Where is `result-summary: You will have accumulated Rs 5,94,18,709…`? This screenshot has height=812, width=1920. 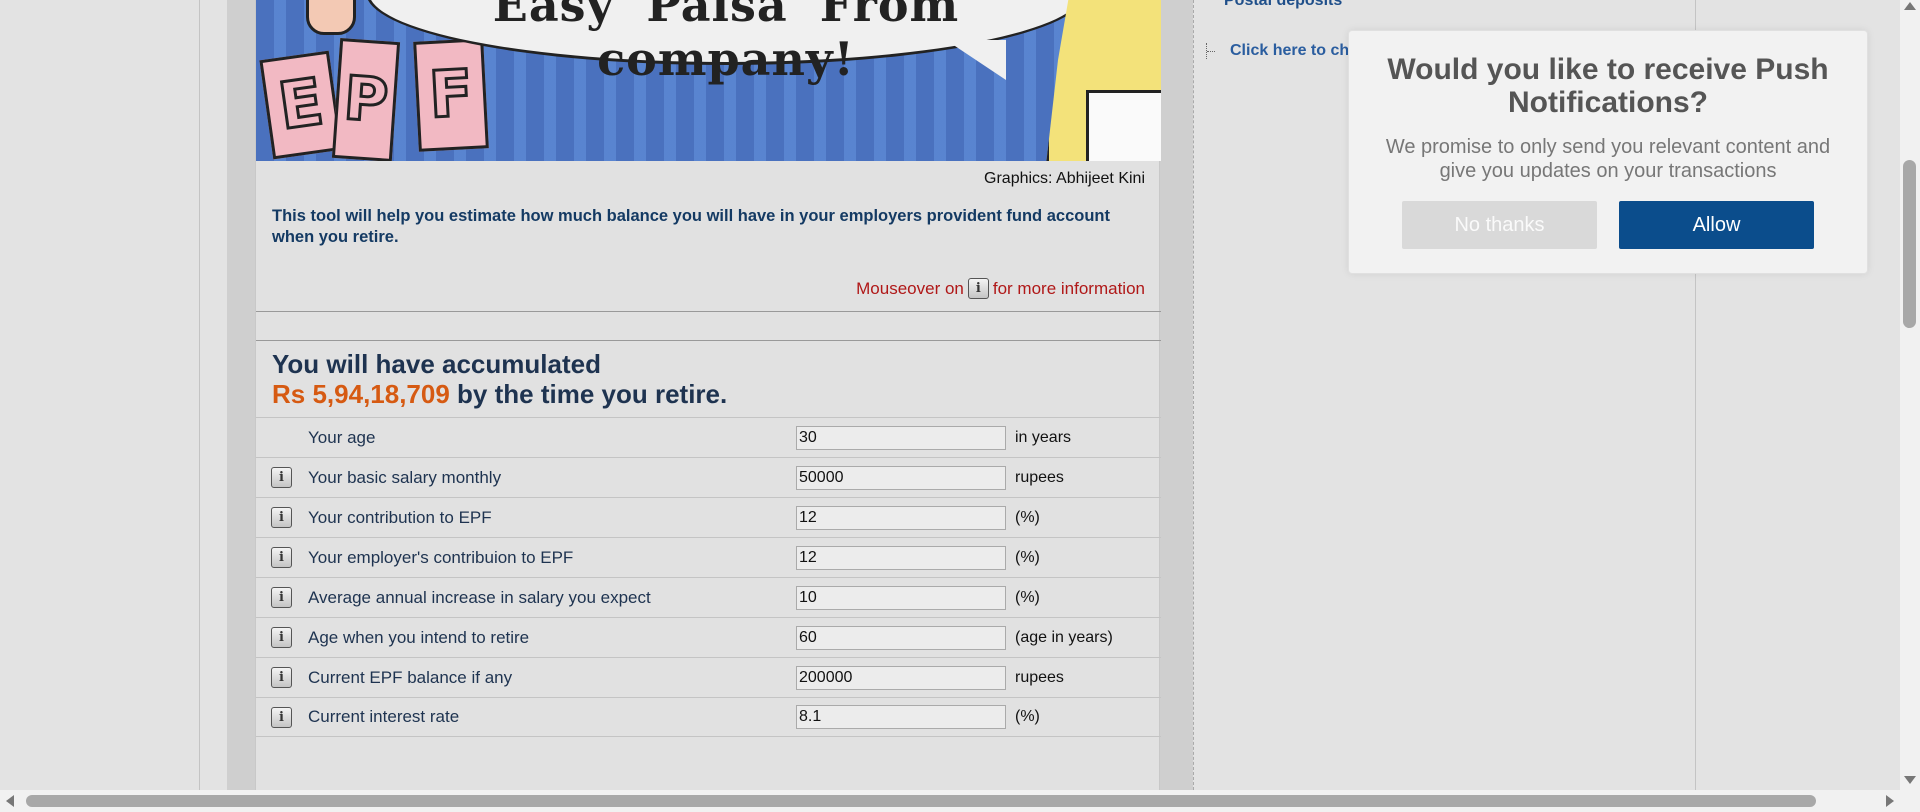 result-summary: You will have accumulated Rs 5,94,18,709… is located at coordinates (499, 379).